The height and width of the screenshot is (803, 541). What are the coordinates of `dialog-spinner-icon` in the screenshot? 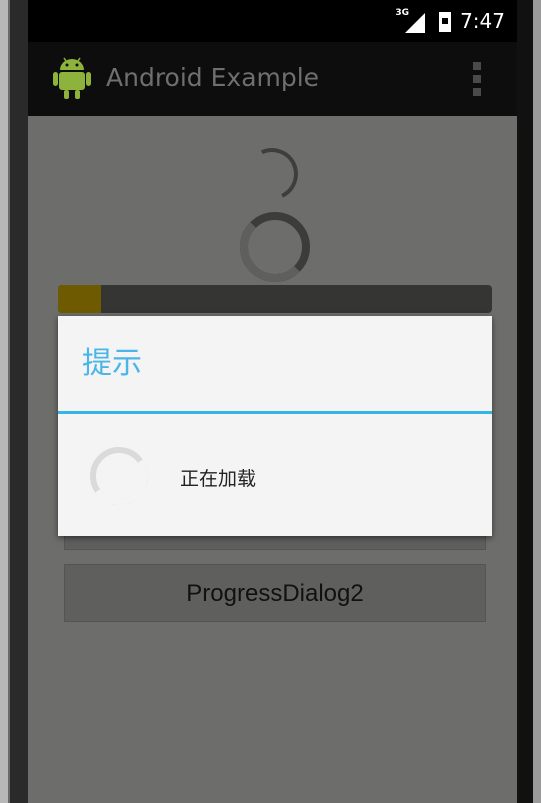 It's located at (119, 476).